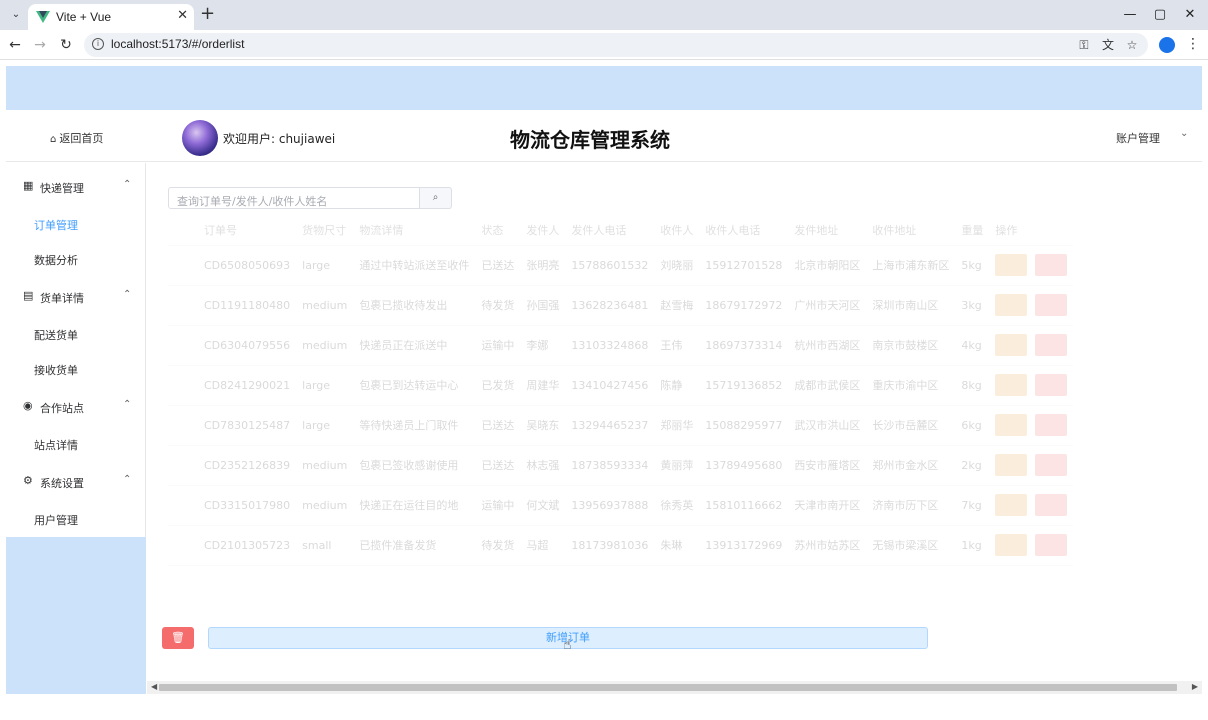  I want to click on sidebar-group-label: 系统设置, so click(62, 483).